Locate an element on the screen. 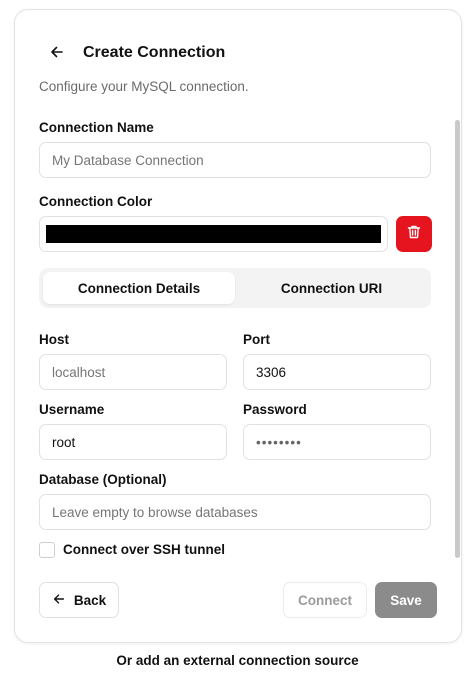 This screenshot has width=475, height=674. username-input: root is located at coordinates (133, 442).